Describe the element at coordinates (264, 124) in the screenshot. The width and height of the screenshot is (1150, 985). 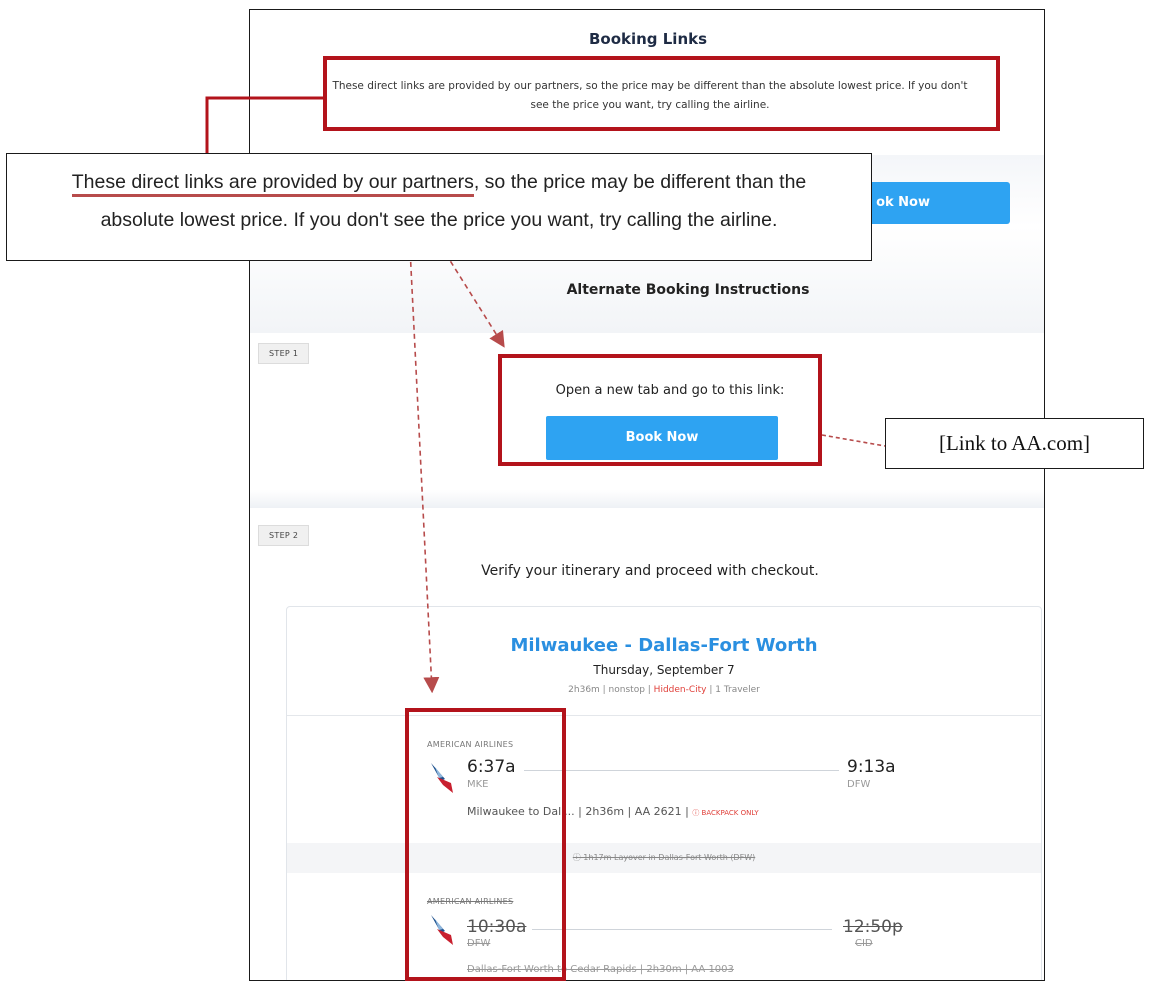
I see `notice-connector-line` at that location.